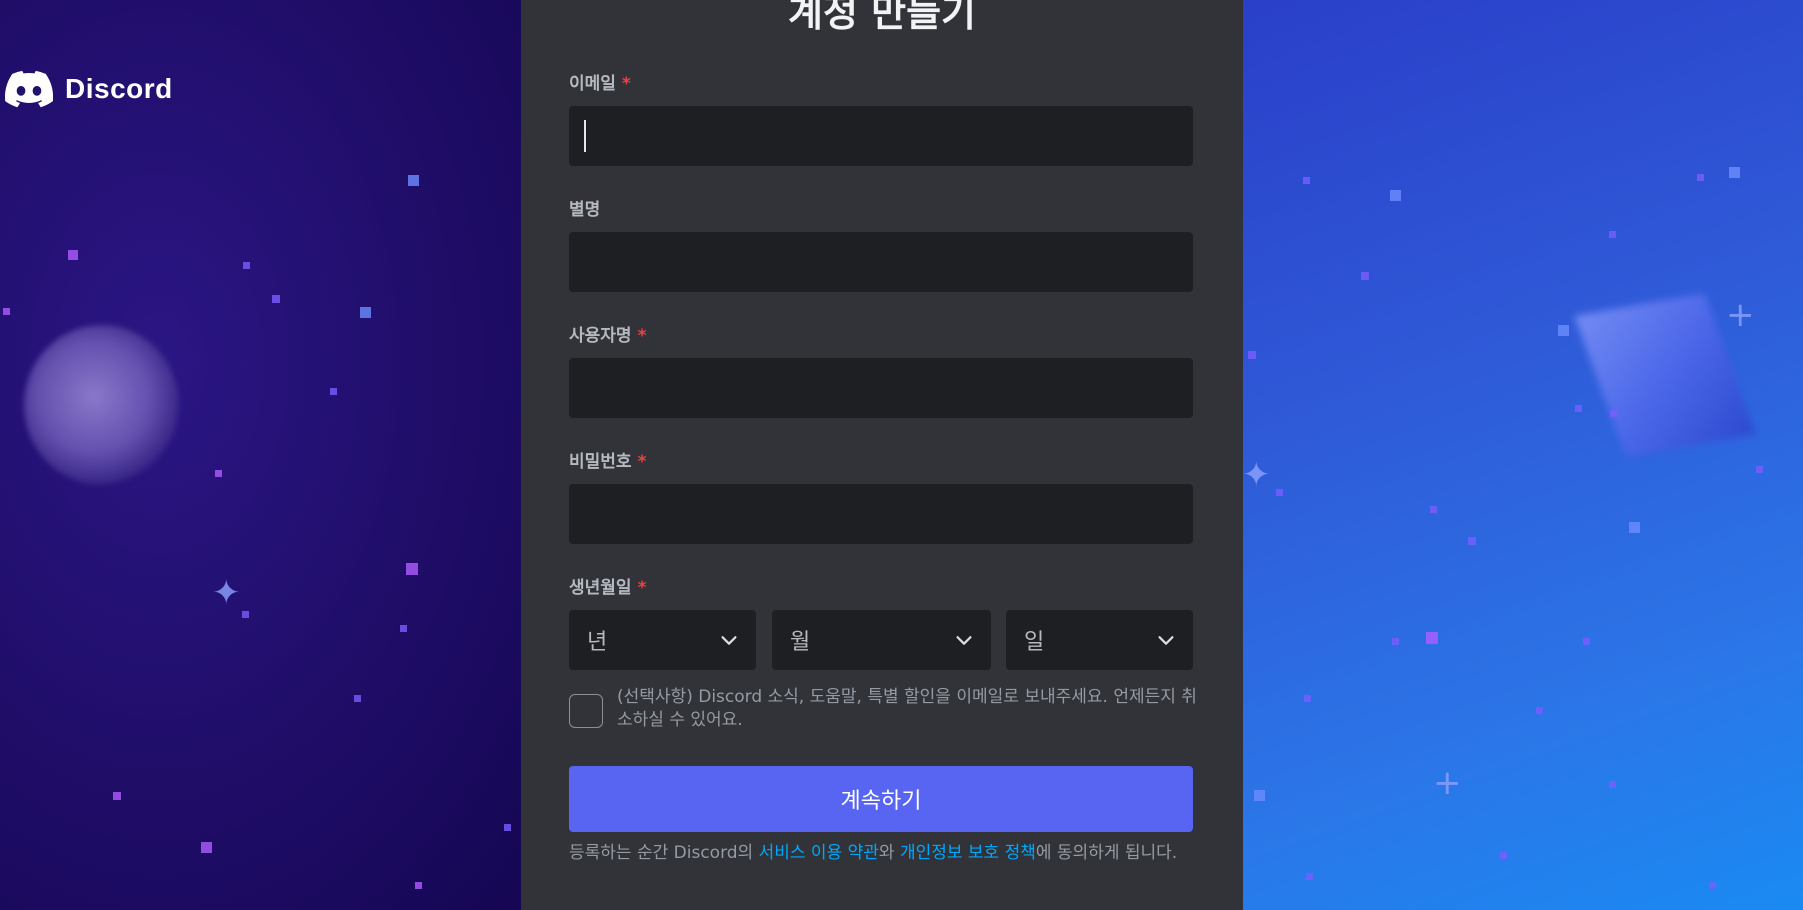 The image size is (1803, 910). Describe the element at coordinates (597, 642) in the screenshot. I see `year-select-value: 년` at that location.